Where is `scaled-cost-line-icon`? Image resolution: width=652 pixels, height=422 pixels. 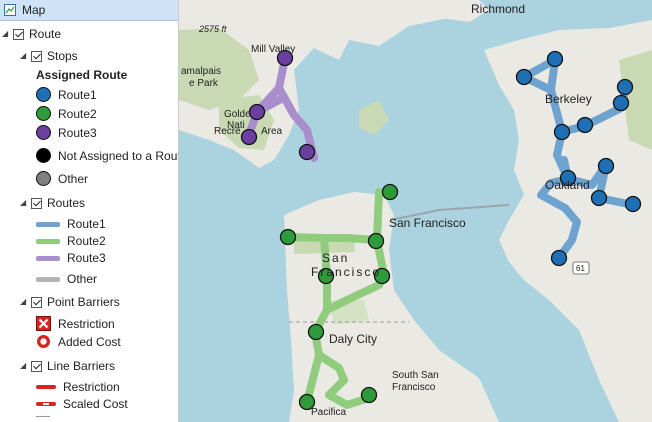 scaled-cost-line-icon is located at coordinates (46, 404).